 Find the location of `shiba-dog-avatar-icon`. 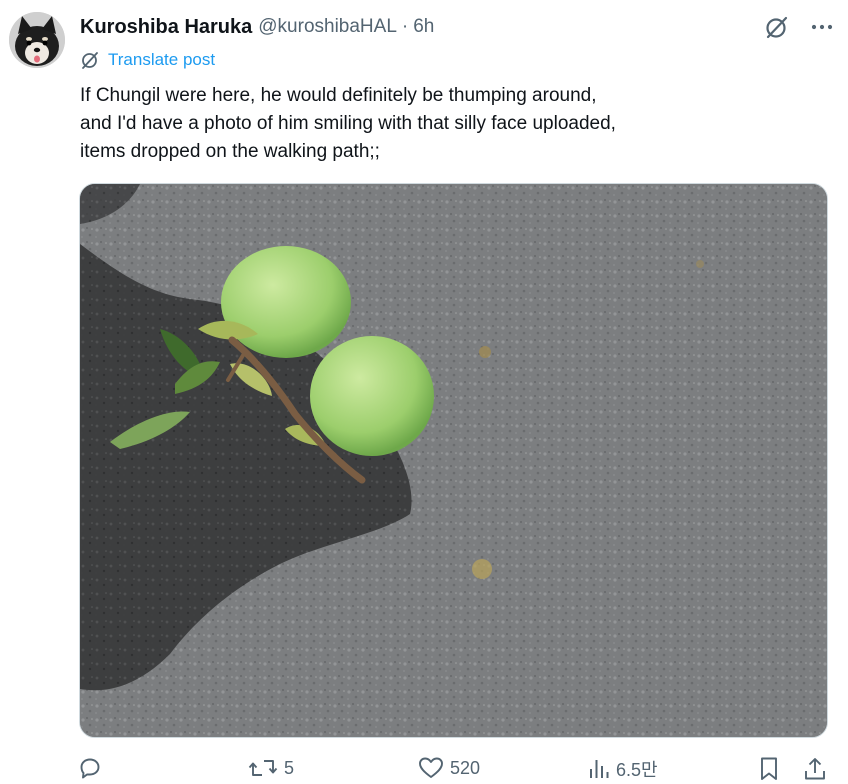

shiba-dog-avatar-icon is located at coordinates (37, 40).